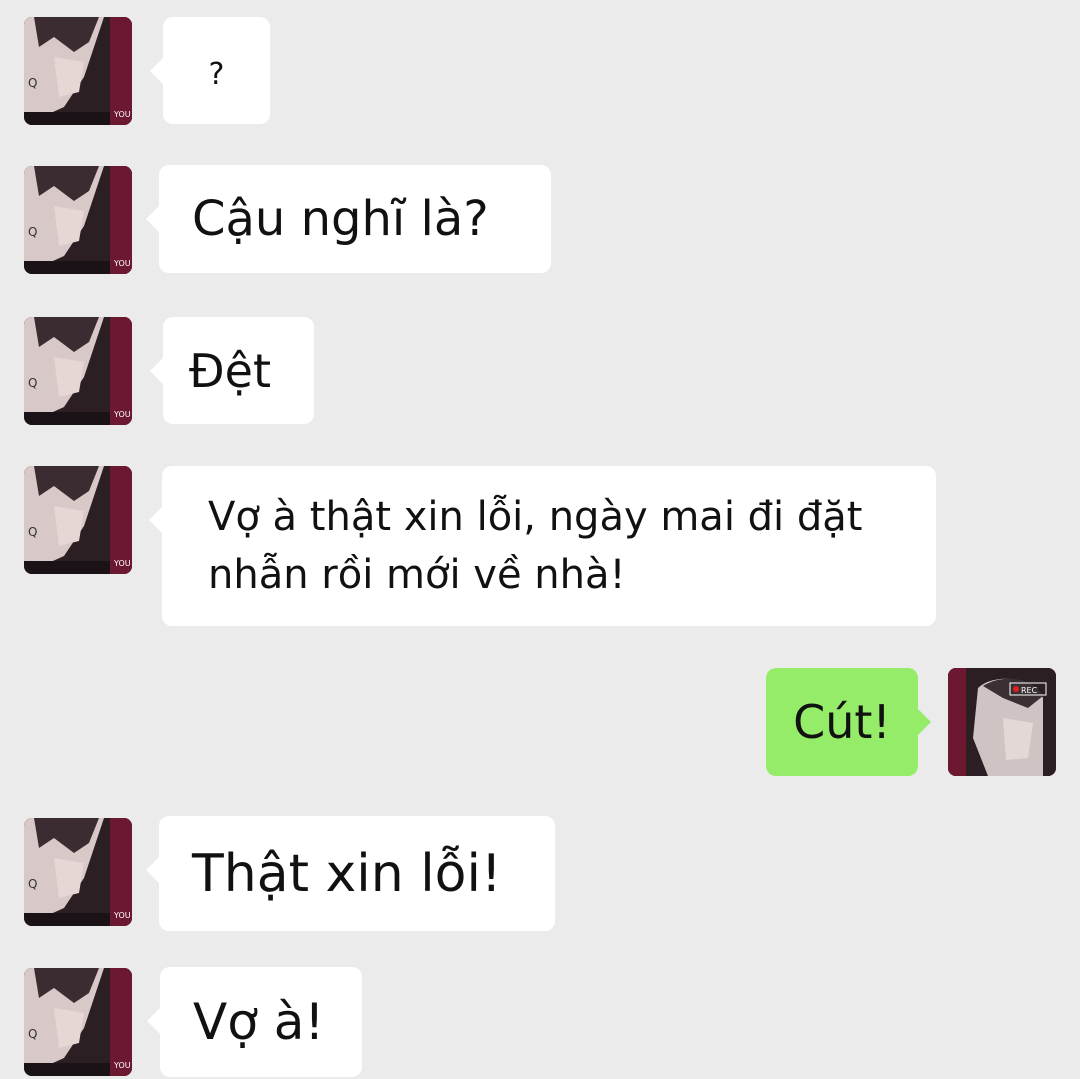 The height and width of the screenshot is (1079, 1080). What do you see at coordinates (340, 219) in the screenshot?
I see `message-text: Cậu nghĩ là?` at bounding box center [340, 219].